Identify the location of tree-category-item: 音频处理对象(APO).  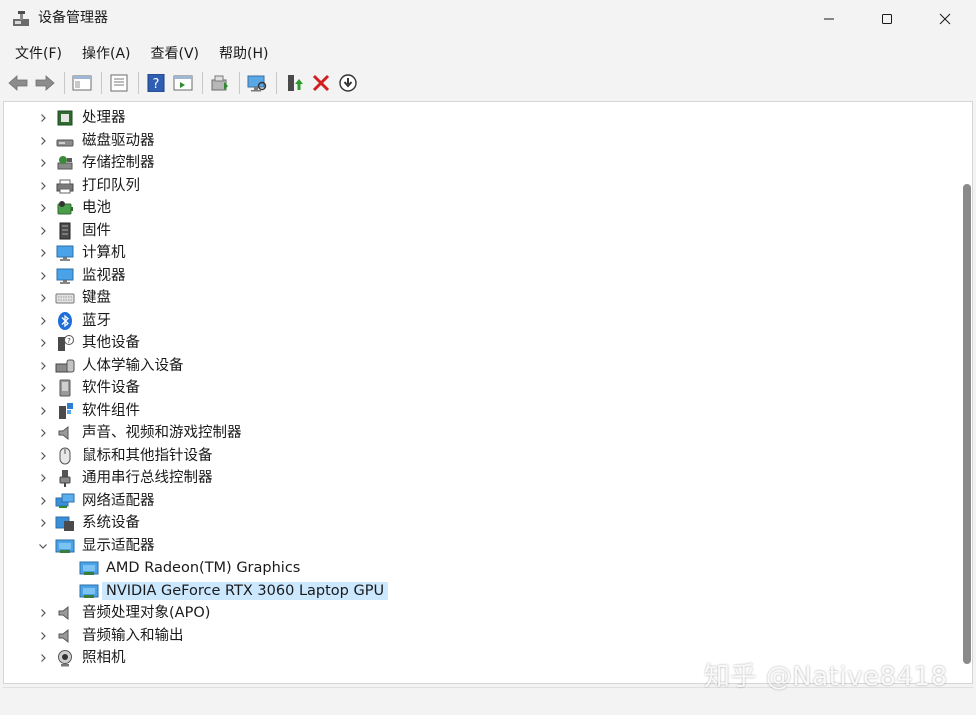
(480, 613).